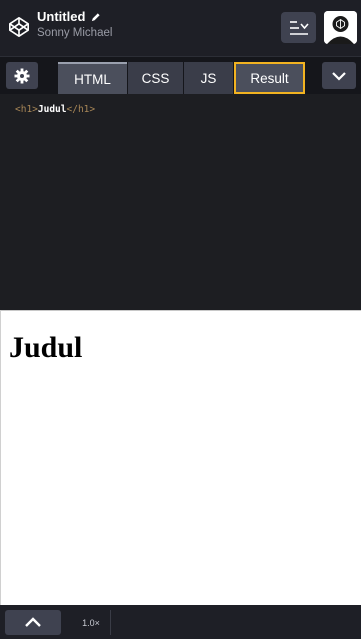 This screenshot has width=361, height=639. Describe the element at coordinates (180, 28) in the screenshot. I see `top-bar: Untitled Sonny Michael` at that location.